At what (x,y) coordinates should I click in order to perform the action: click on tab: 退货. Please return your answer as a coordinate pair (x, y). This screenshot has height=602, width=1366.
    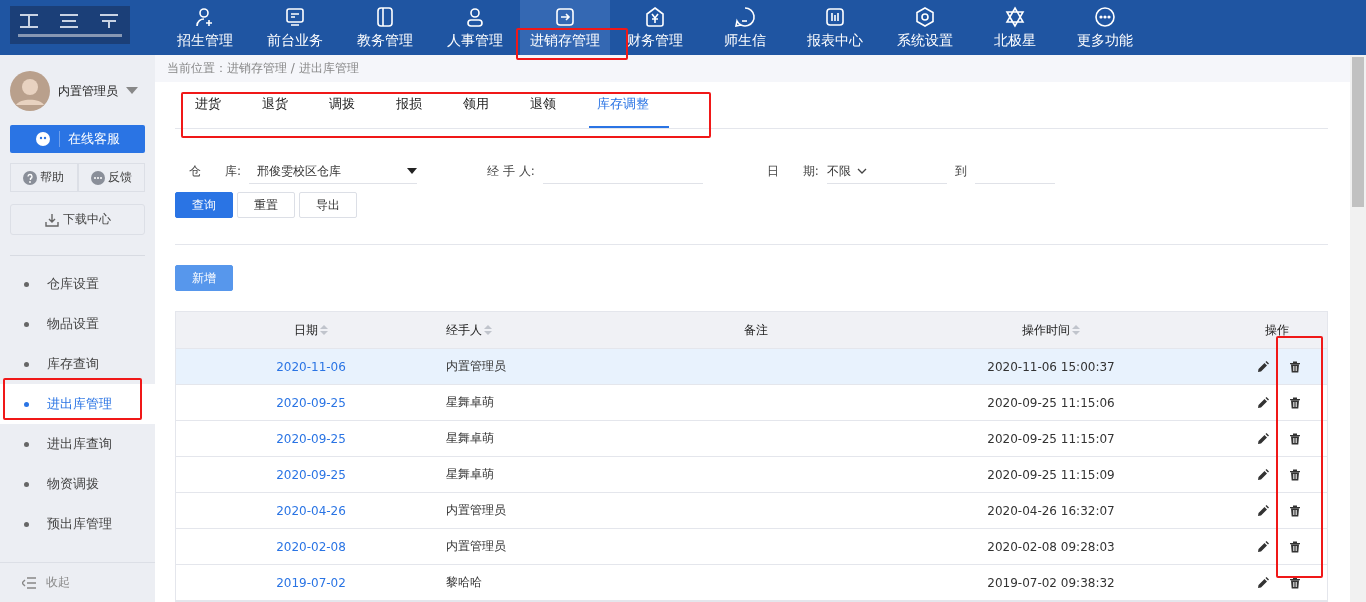
    Looking at the image, I should click on (281, 105).